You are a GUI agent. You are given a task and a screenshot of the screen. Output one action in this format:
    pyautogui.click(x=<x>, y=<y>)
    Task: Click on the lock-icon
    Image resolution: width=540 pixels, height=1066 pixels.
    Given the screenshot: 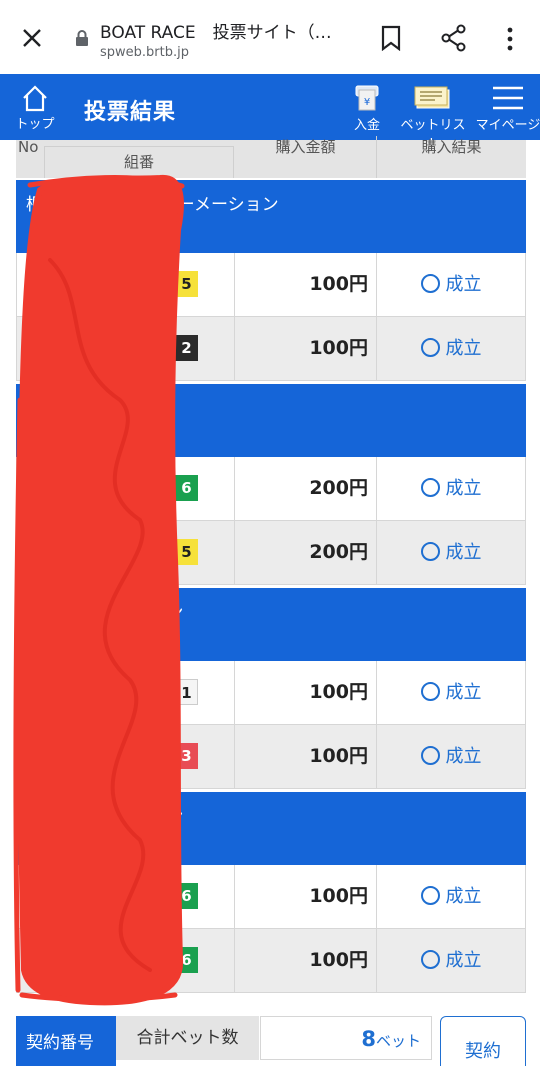 What is the action you would take?
    pyautogui.click(x=82, y=38)
    